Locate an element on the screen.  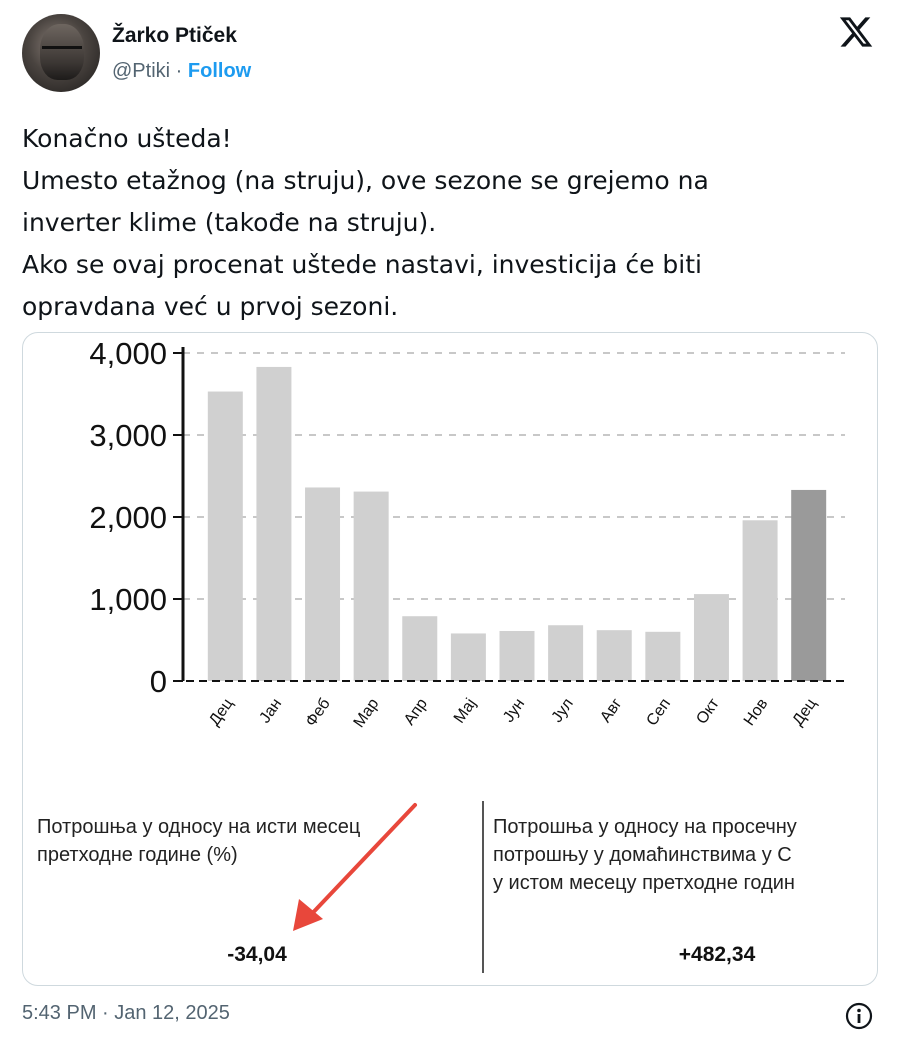
tweet-header: Žarko Ptiček @Ptiki · Follow is located at coordinates (452, 54).